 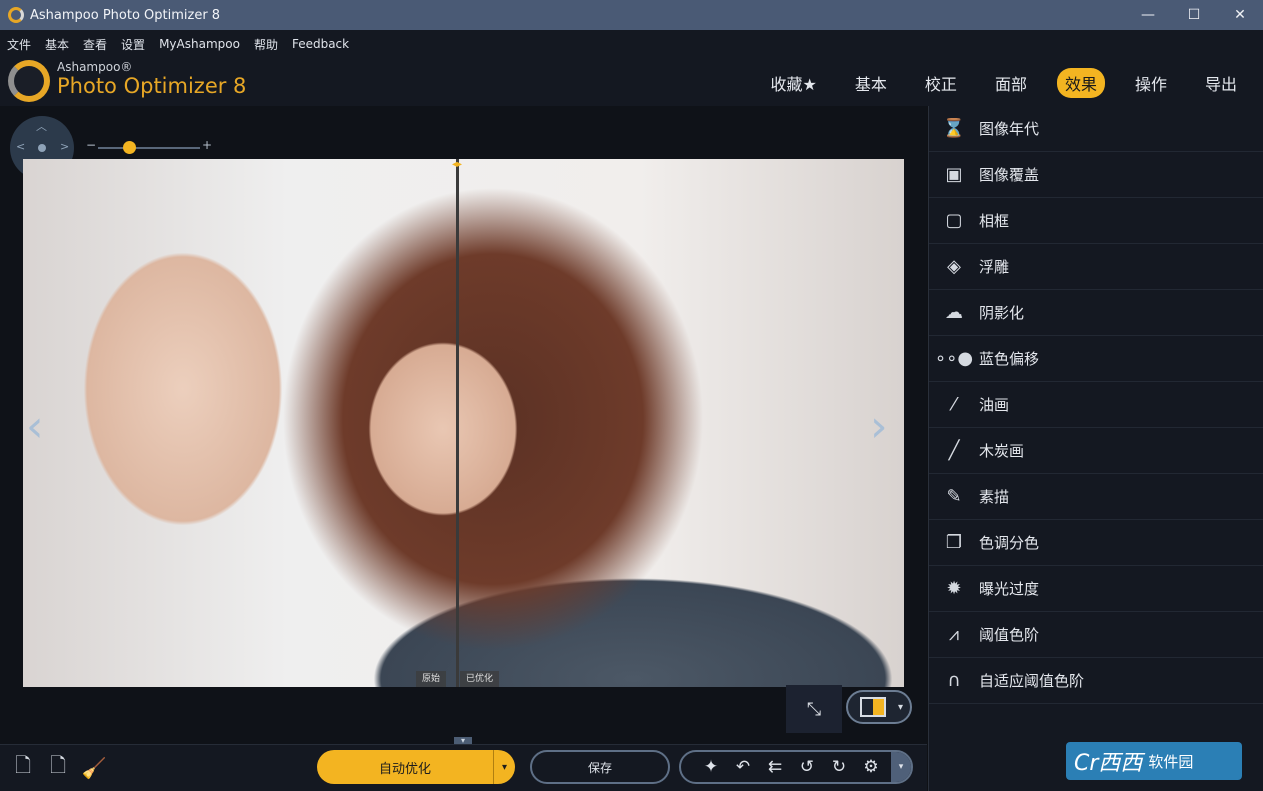 I want to click on effect-item: ✹ 曝光过度, so click(x=1096, y=589).